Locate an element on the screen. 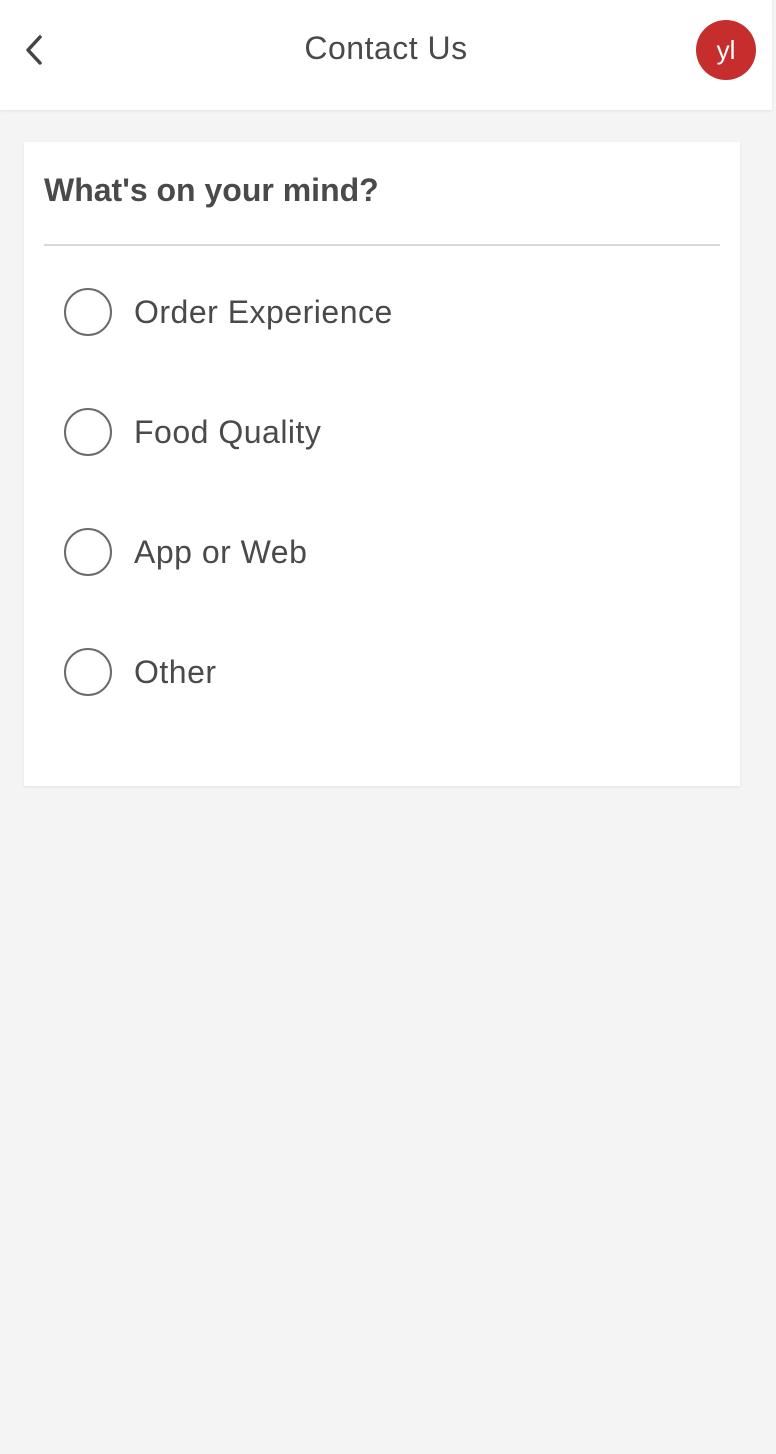  page-title: Contact Us is located at coordinates (386, 48).